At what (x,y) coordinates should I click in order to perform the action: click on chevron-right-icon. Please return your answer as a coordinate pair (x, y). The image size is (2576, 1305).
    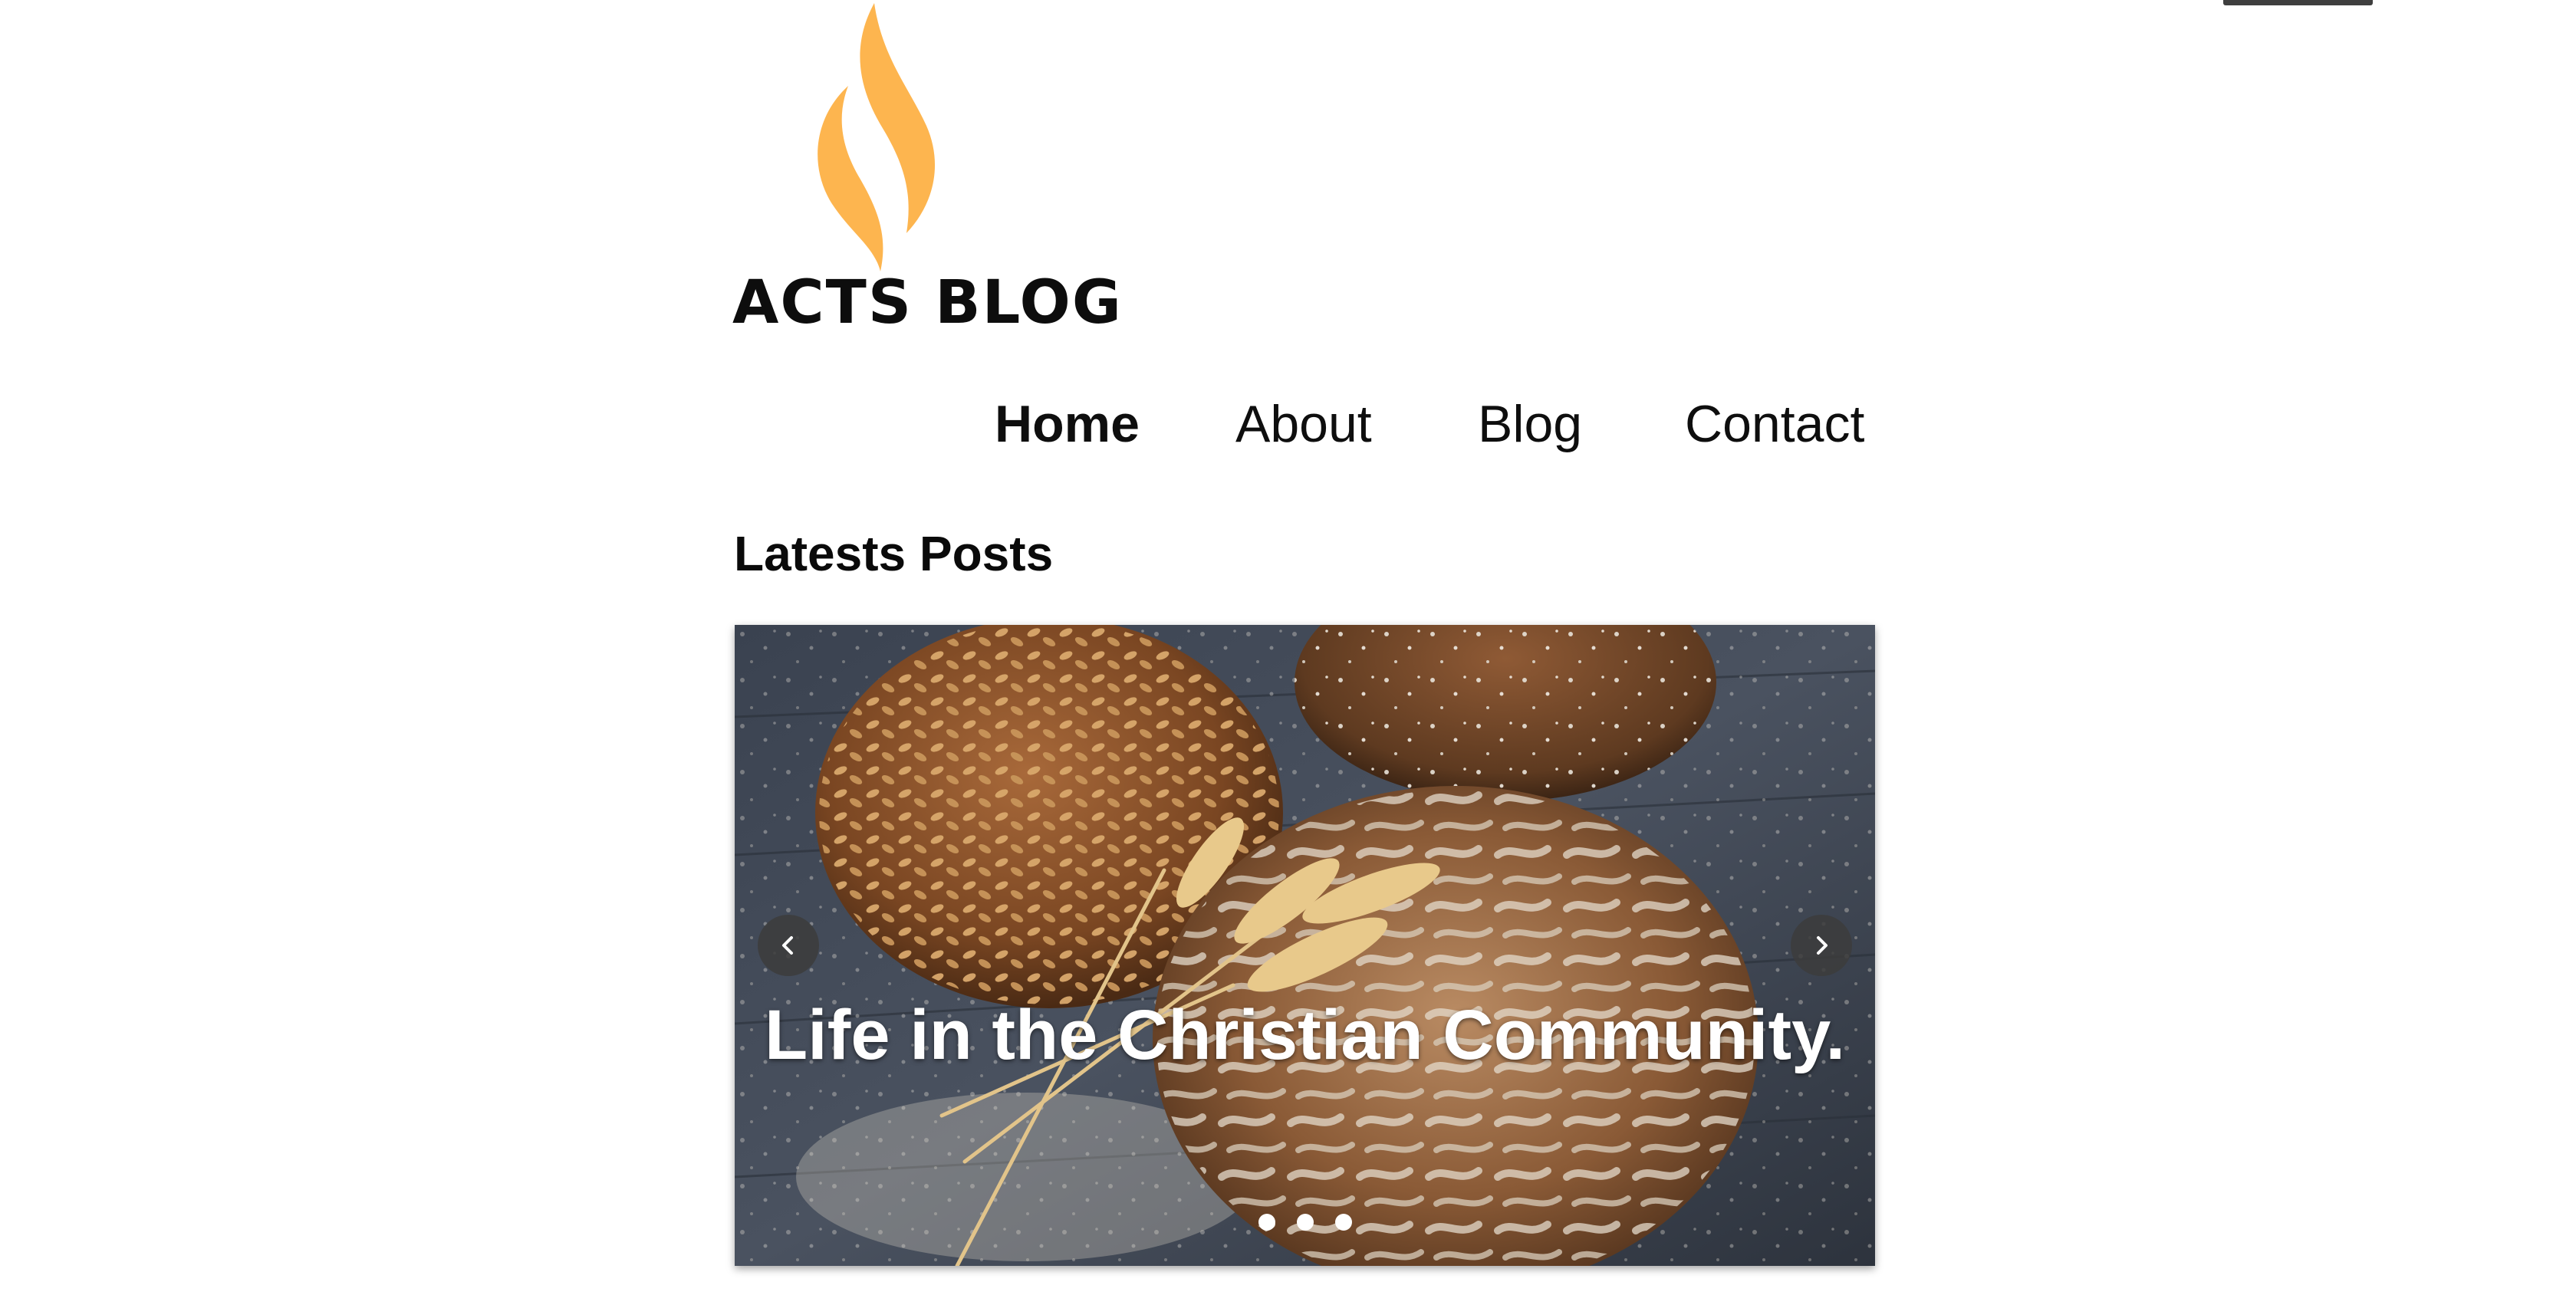
    Looking at the image, I should click on (1822, 945).